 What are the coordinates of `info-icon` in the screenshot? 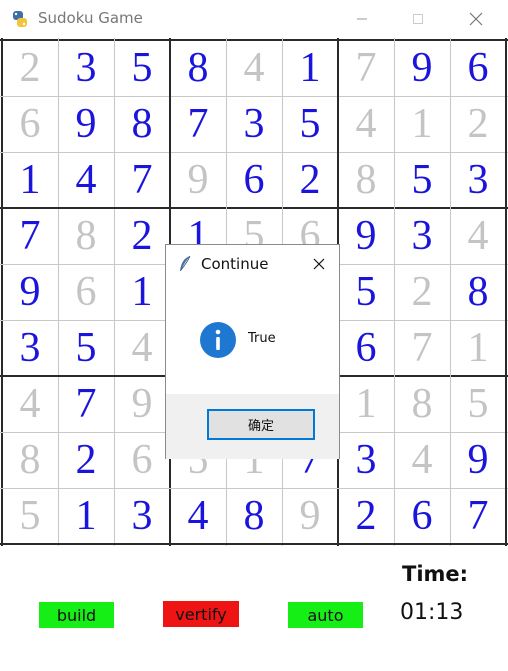 It's located at (218, 340).